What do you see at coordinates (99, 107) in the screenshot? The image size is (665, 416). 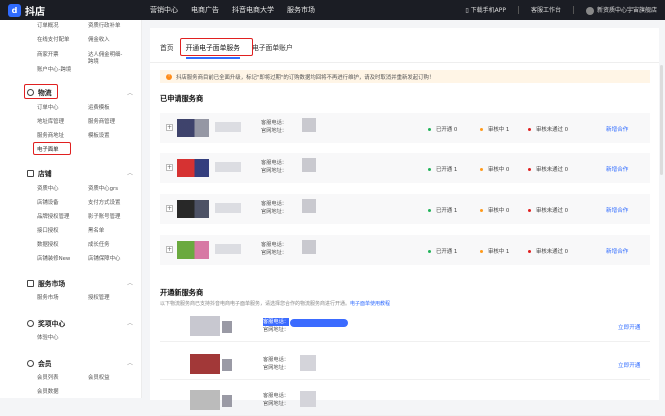 I see `sidebar-item: 运费模板` at bounding box center [99, 107].